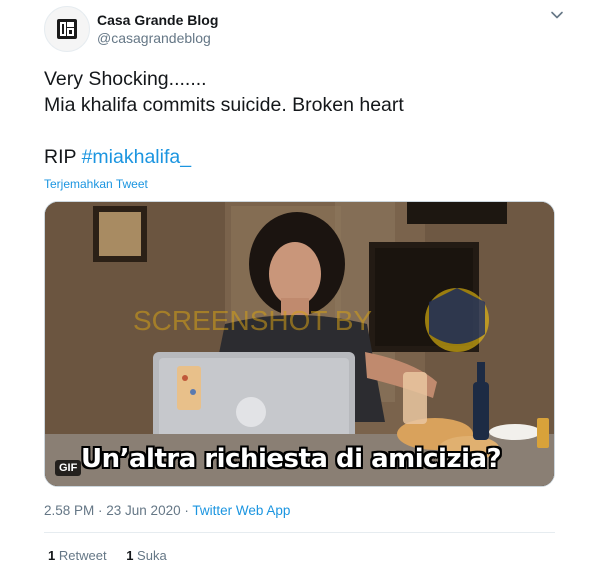  Describe the element at coordinates (291, 459) in the screenshot. I see `gif-subtitle: Un’altra richiesta di amicizia?` at that location.